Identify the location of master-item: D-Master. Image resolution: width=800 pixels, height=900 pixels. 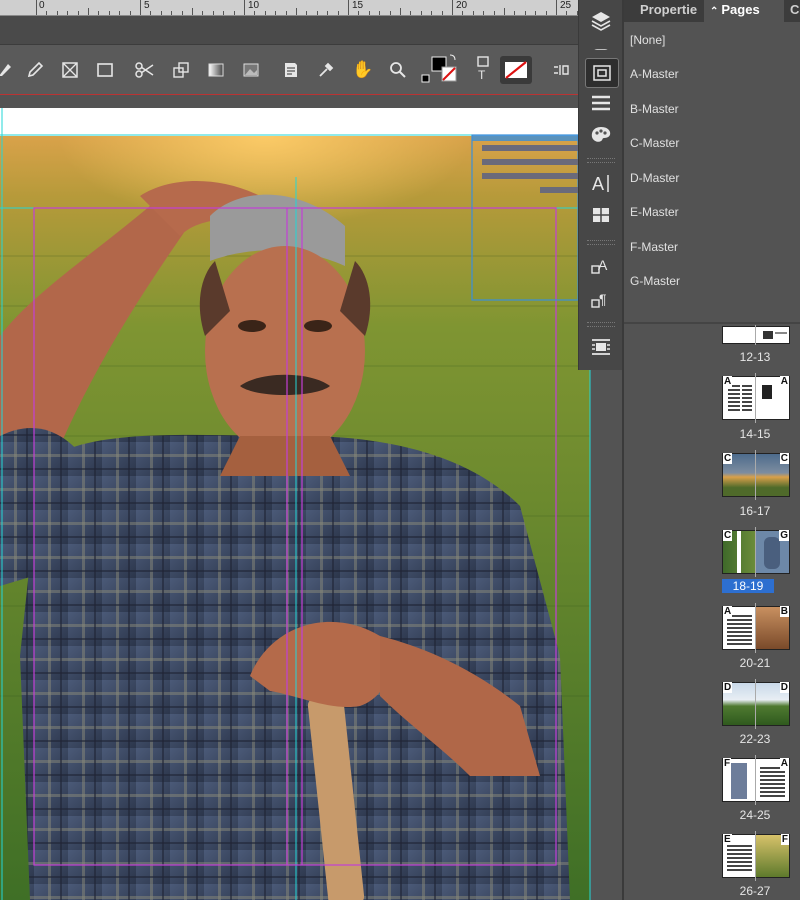
(654, 178).